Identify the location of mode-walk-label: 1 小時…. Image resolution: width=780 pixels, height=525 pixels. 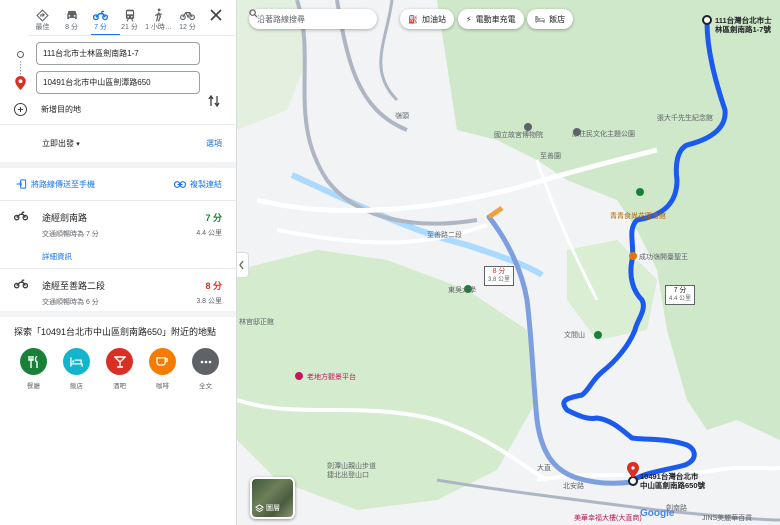
(158, 27).